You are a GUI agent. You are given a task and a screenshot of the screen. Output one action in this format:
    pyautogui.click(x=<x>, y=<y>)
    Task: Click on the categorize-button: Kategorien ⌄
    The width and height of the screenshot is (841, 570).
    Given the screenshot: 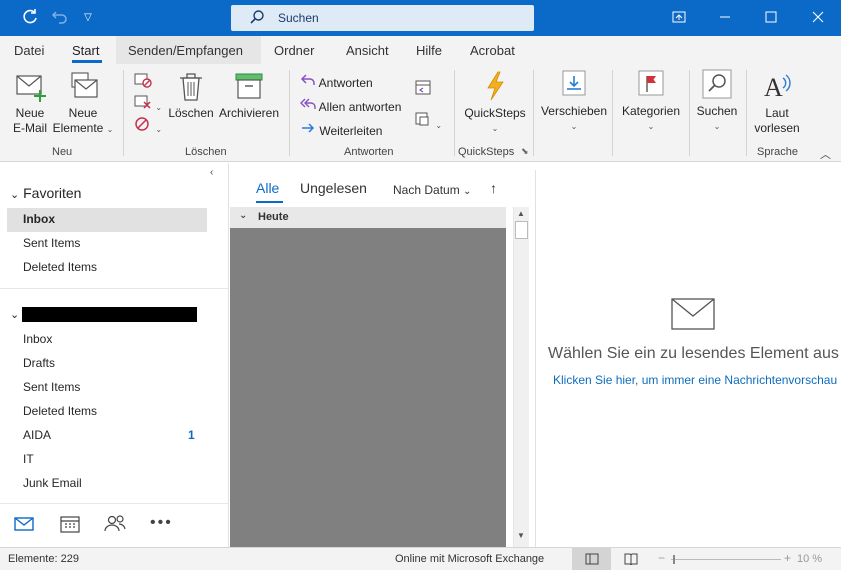 What is the action you would take?
    pyautogui.click(x=651, y=101)
    